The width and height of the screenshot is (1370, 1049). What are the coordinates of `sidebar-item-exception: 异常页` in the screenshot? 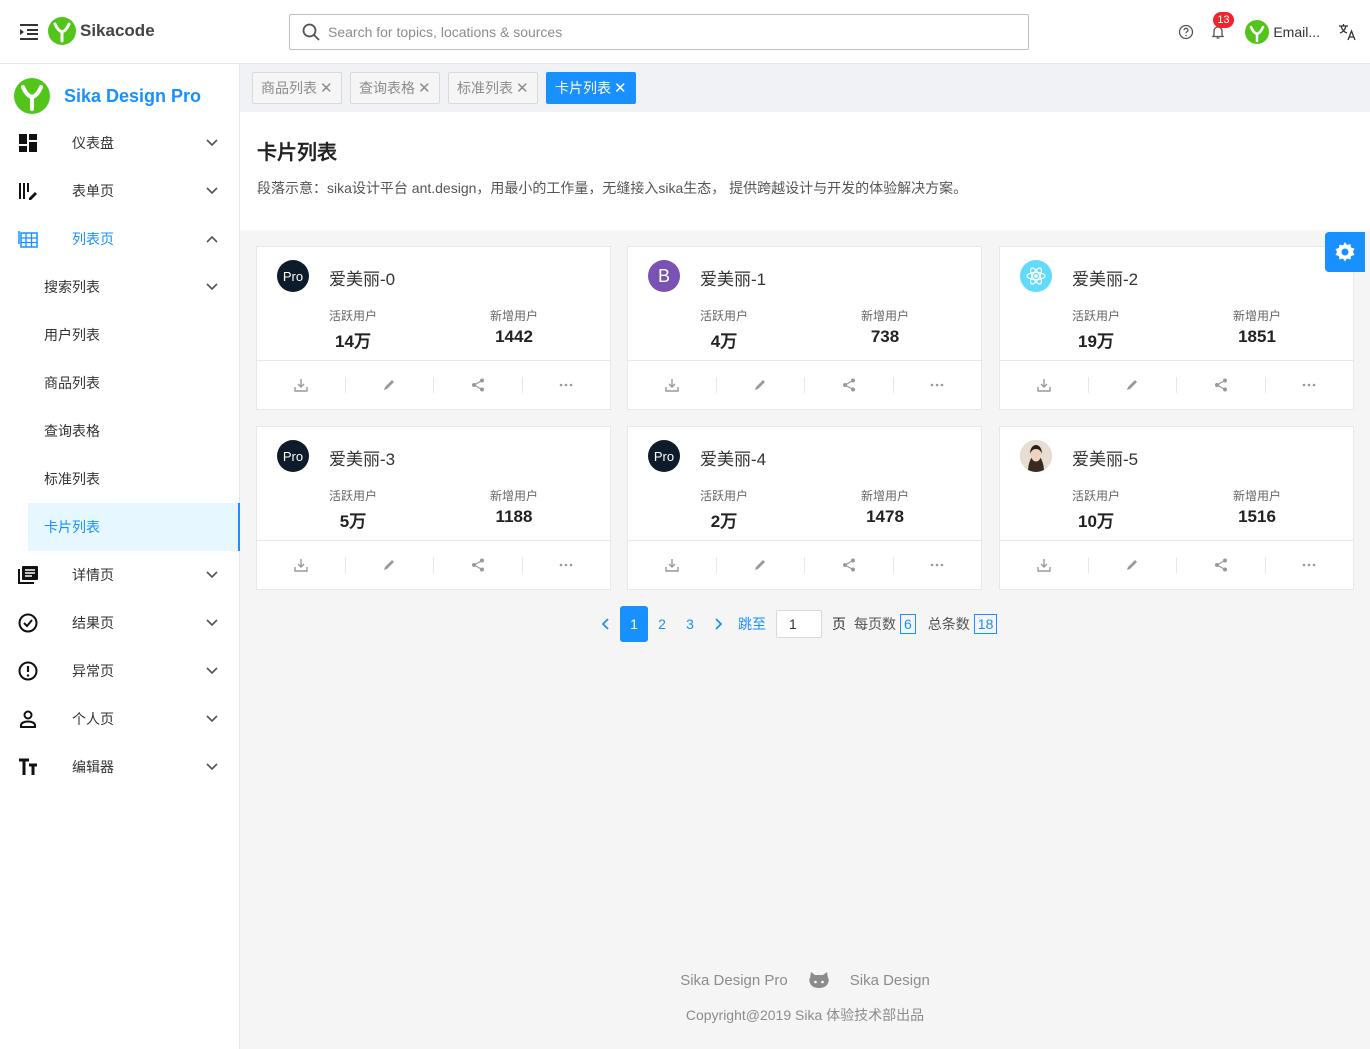 It's located at (120, 671).